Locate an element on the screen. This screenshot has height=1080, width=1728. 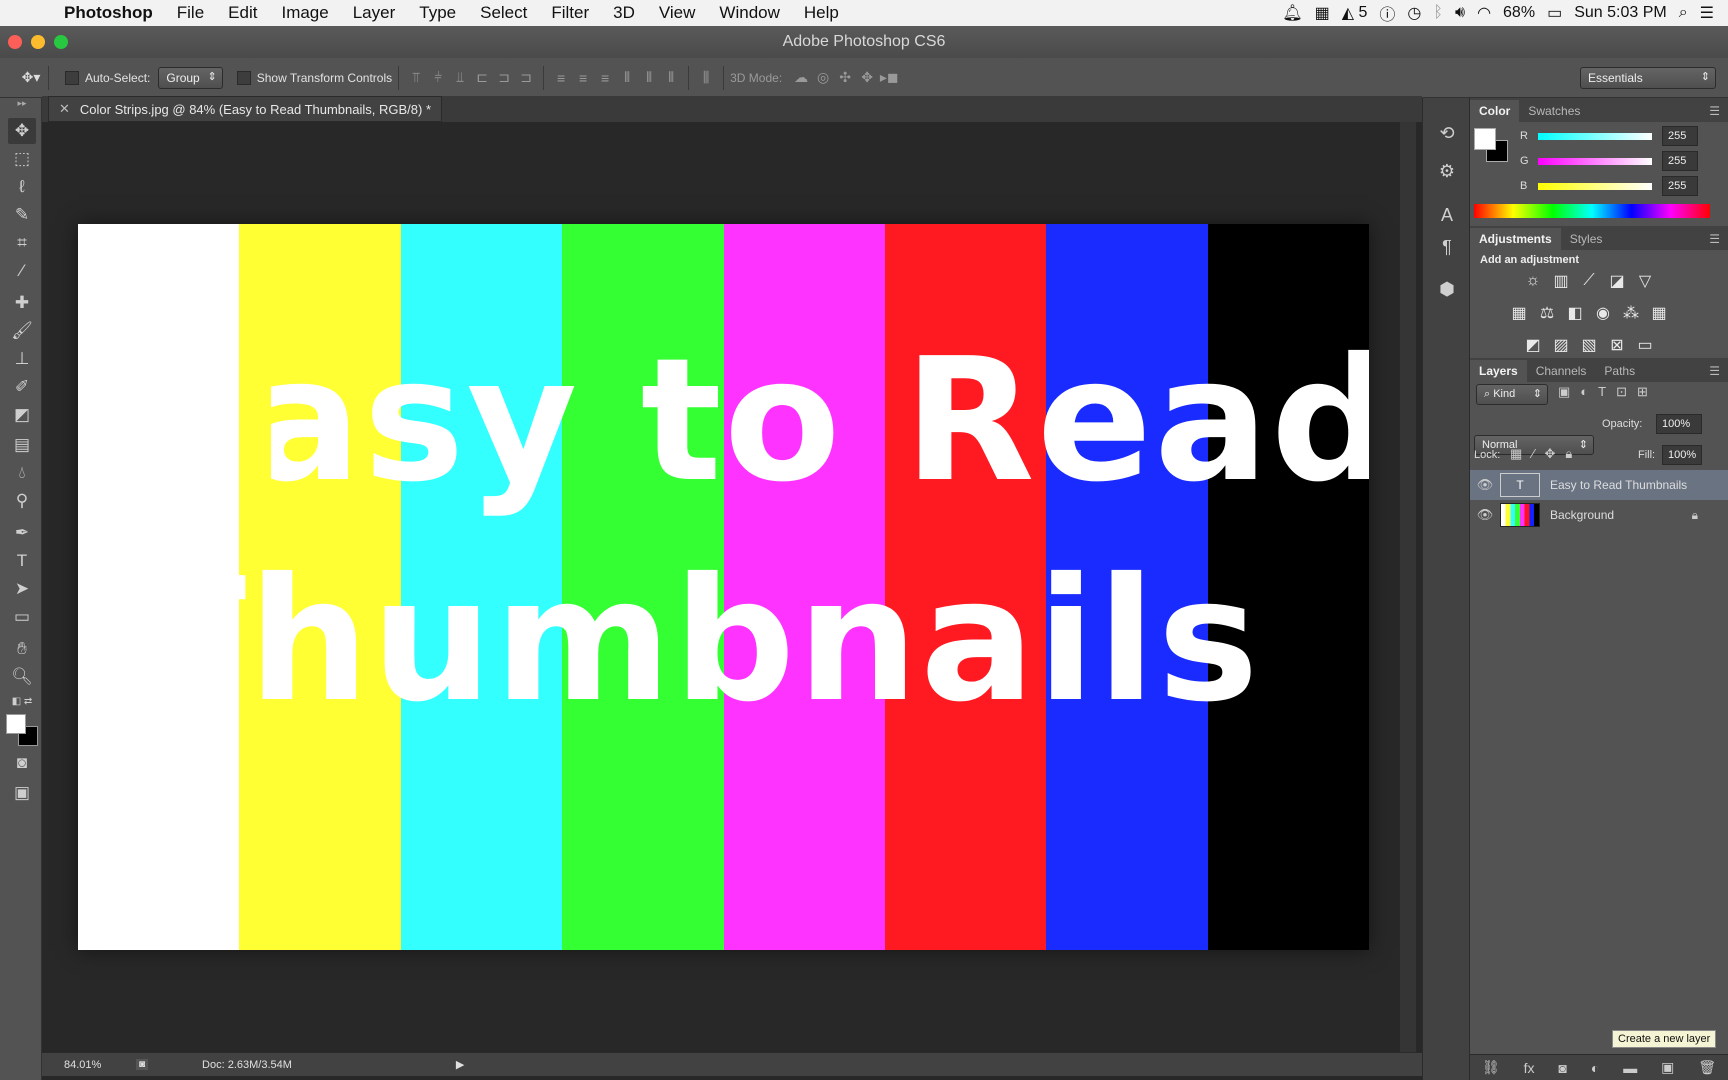
adjustments-panel-menu-icon: ☰ is located at coordinates (1714, 239).